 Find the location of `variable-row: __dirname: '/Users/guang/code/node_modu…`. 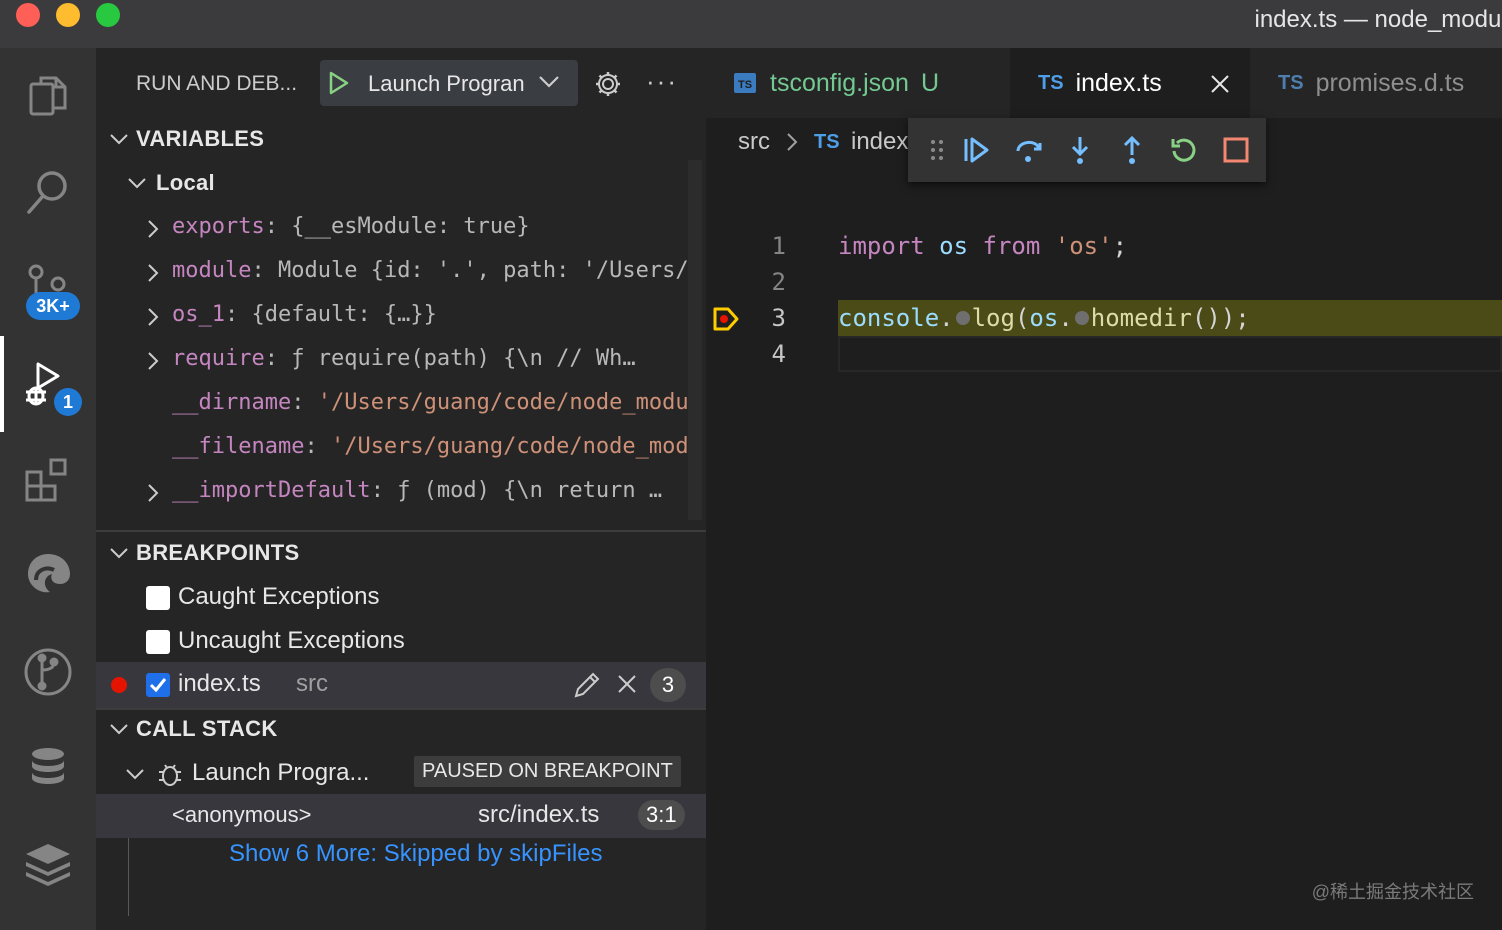

variable-row: __dirname: '/Users/guang/code/node_modu… is located at coordinates (401, 406).